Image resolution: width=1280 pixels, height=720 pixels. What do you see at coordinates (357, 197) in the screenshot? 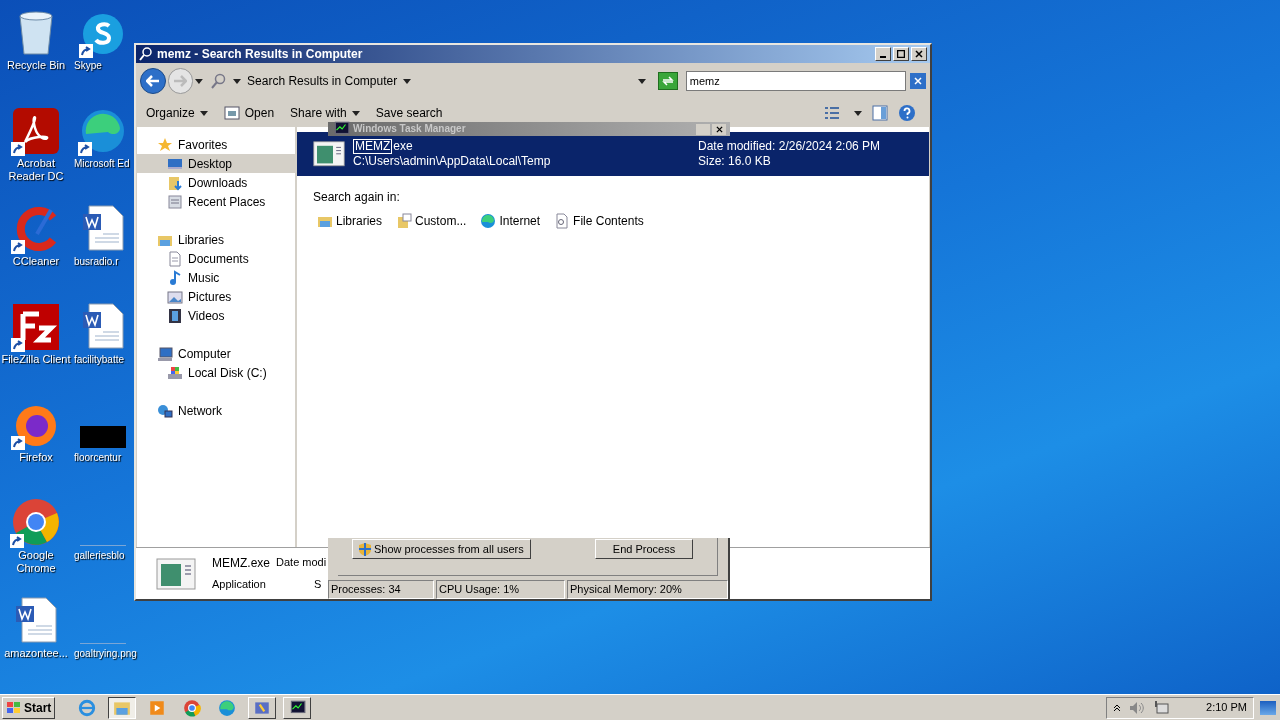
I see `search-again-label: Search again in:` at bounding box center [357, 197].